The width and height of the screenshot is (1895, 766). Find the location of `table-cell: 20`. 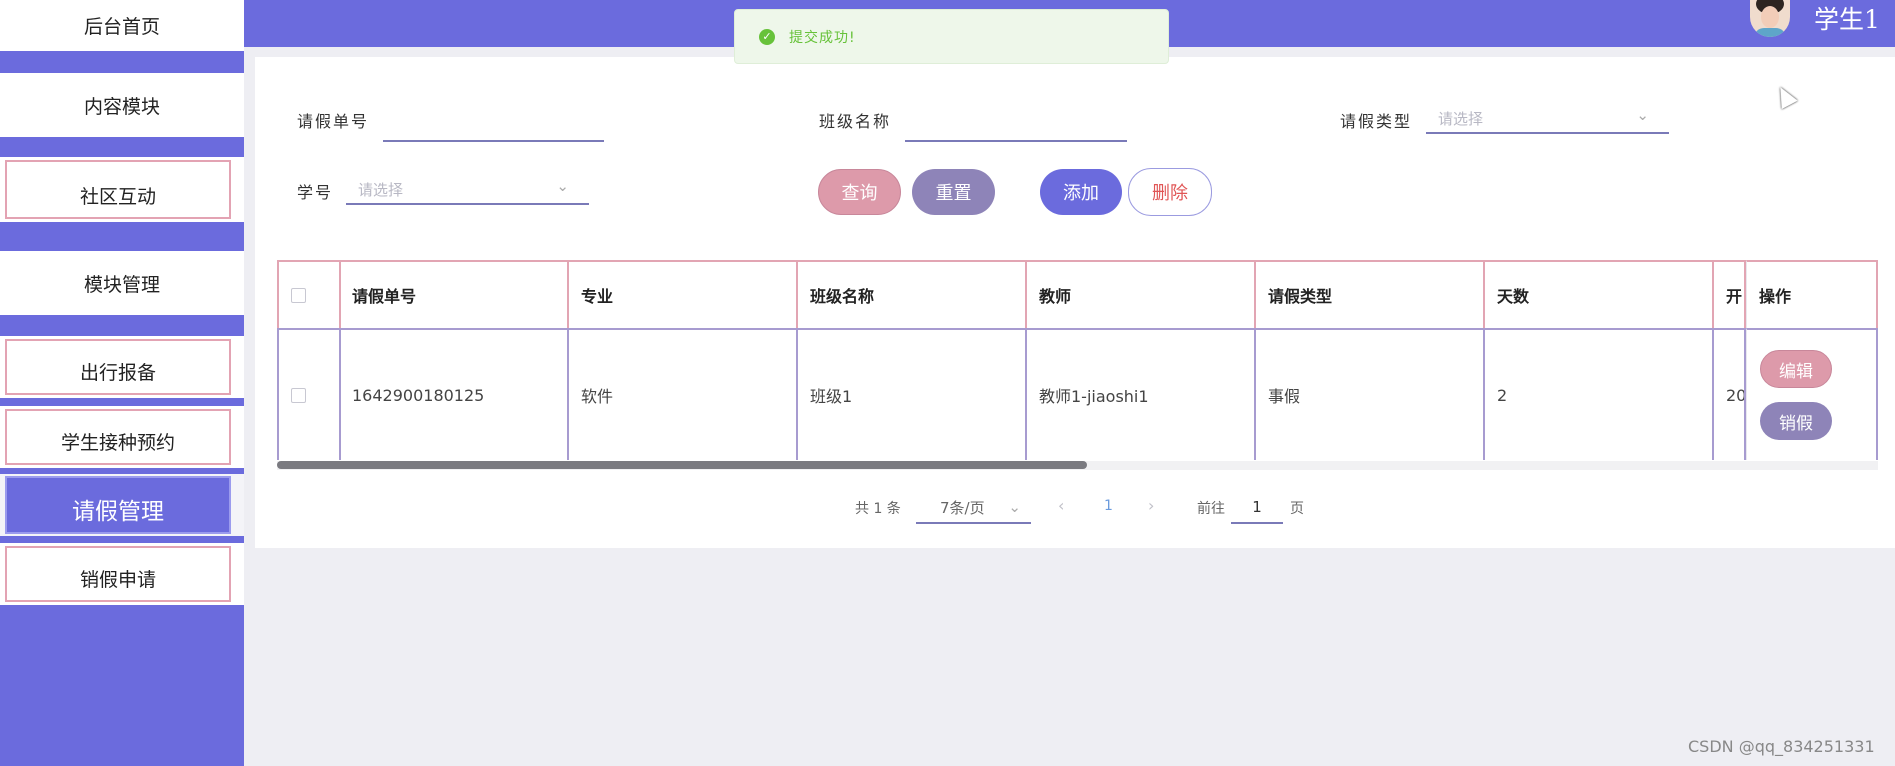

table-cell: 20 is located at coordinates (1730, 394).